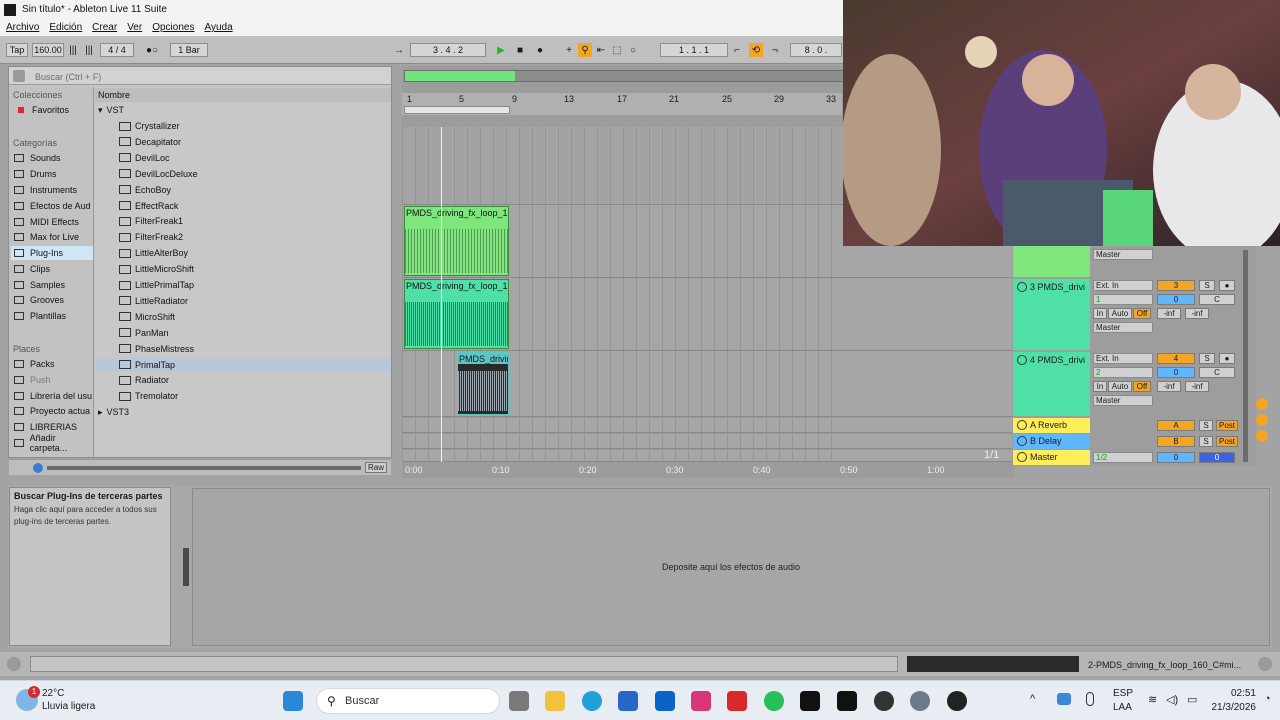 This screenshot has height=720, width=1280. What do you see at coordinates (1217, 372) in the screenshot?
I see `pan-control: C` at bounding box center [1217, 372].